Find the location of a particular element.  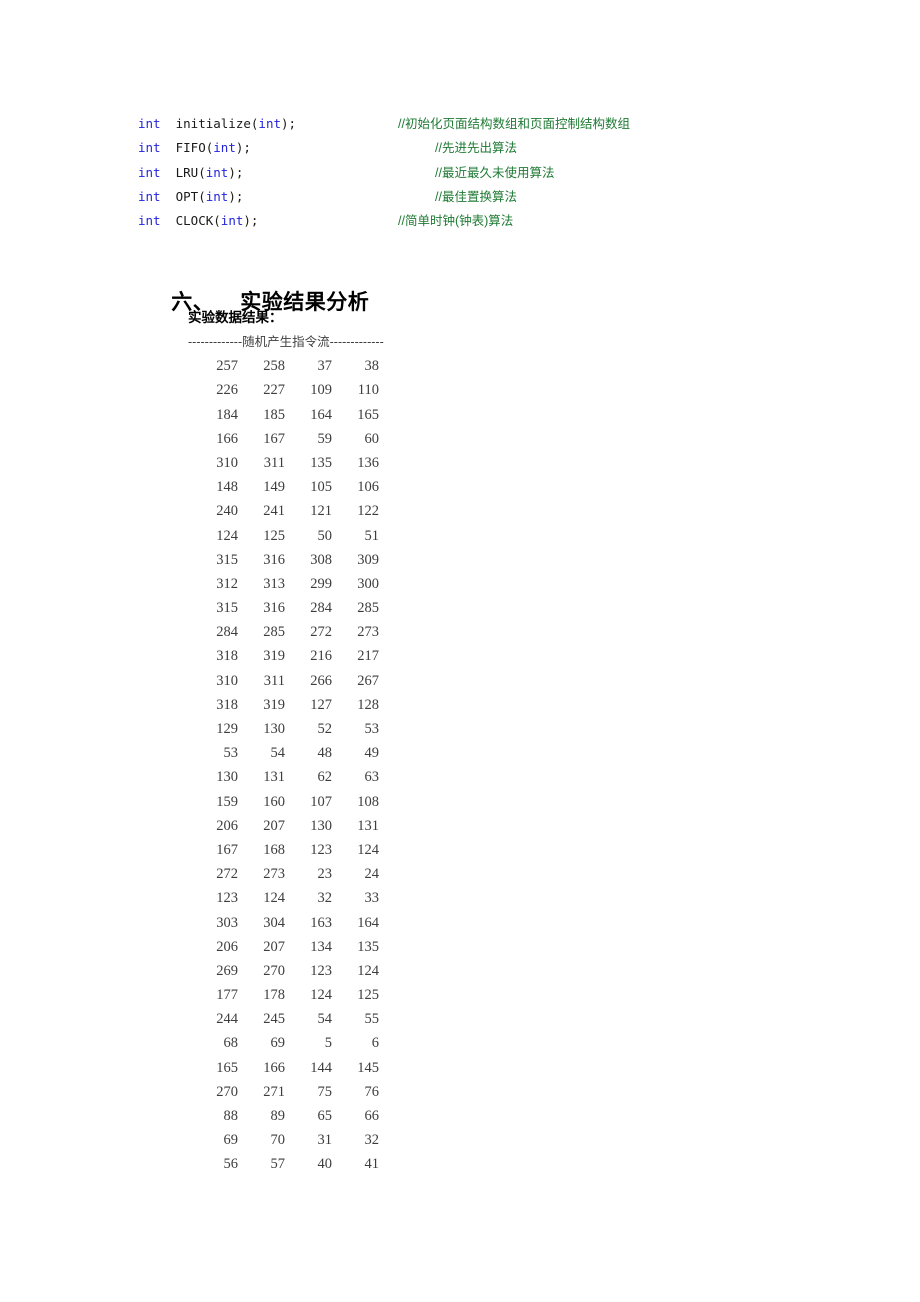

table-cell: 55 is located at coordinates (372, 1019).